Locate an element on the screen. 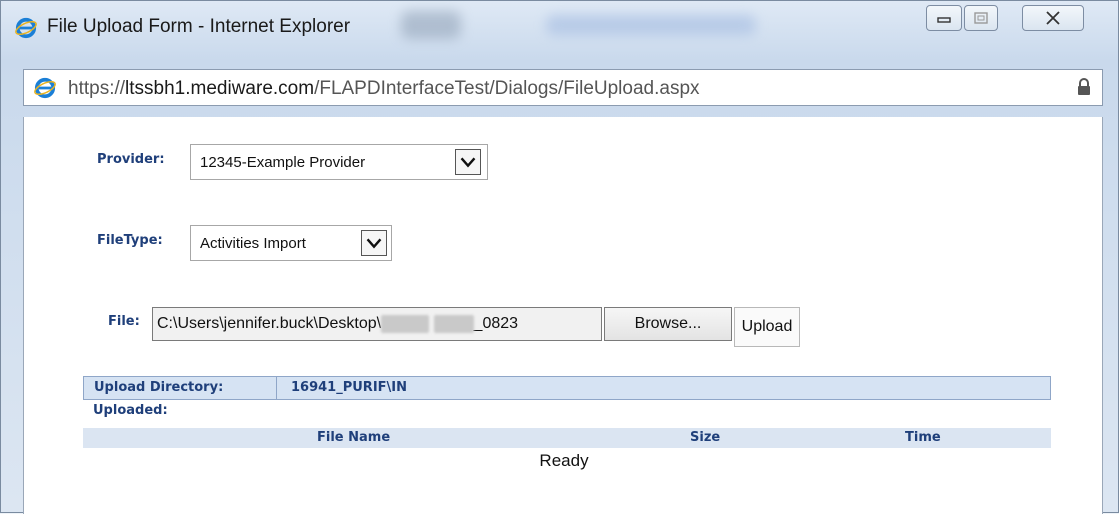 The width and height of the screenshot is (1119, 514). filetype-select: Activities Import is located at coordinates (291, 243).